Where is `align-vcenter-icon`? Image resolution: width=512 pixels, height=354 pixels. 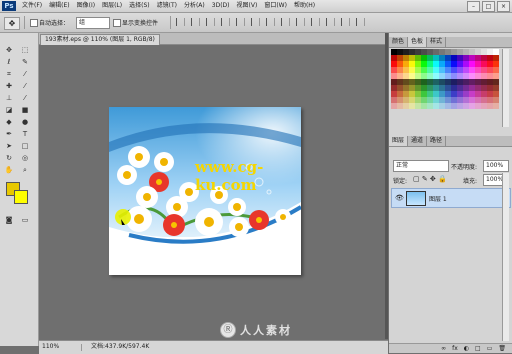
align-vcenter-icon is located at coordinates (195, 22).